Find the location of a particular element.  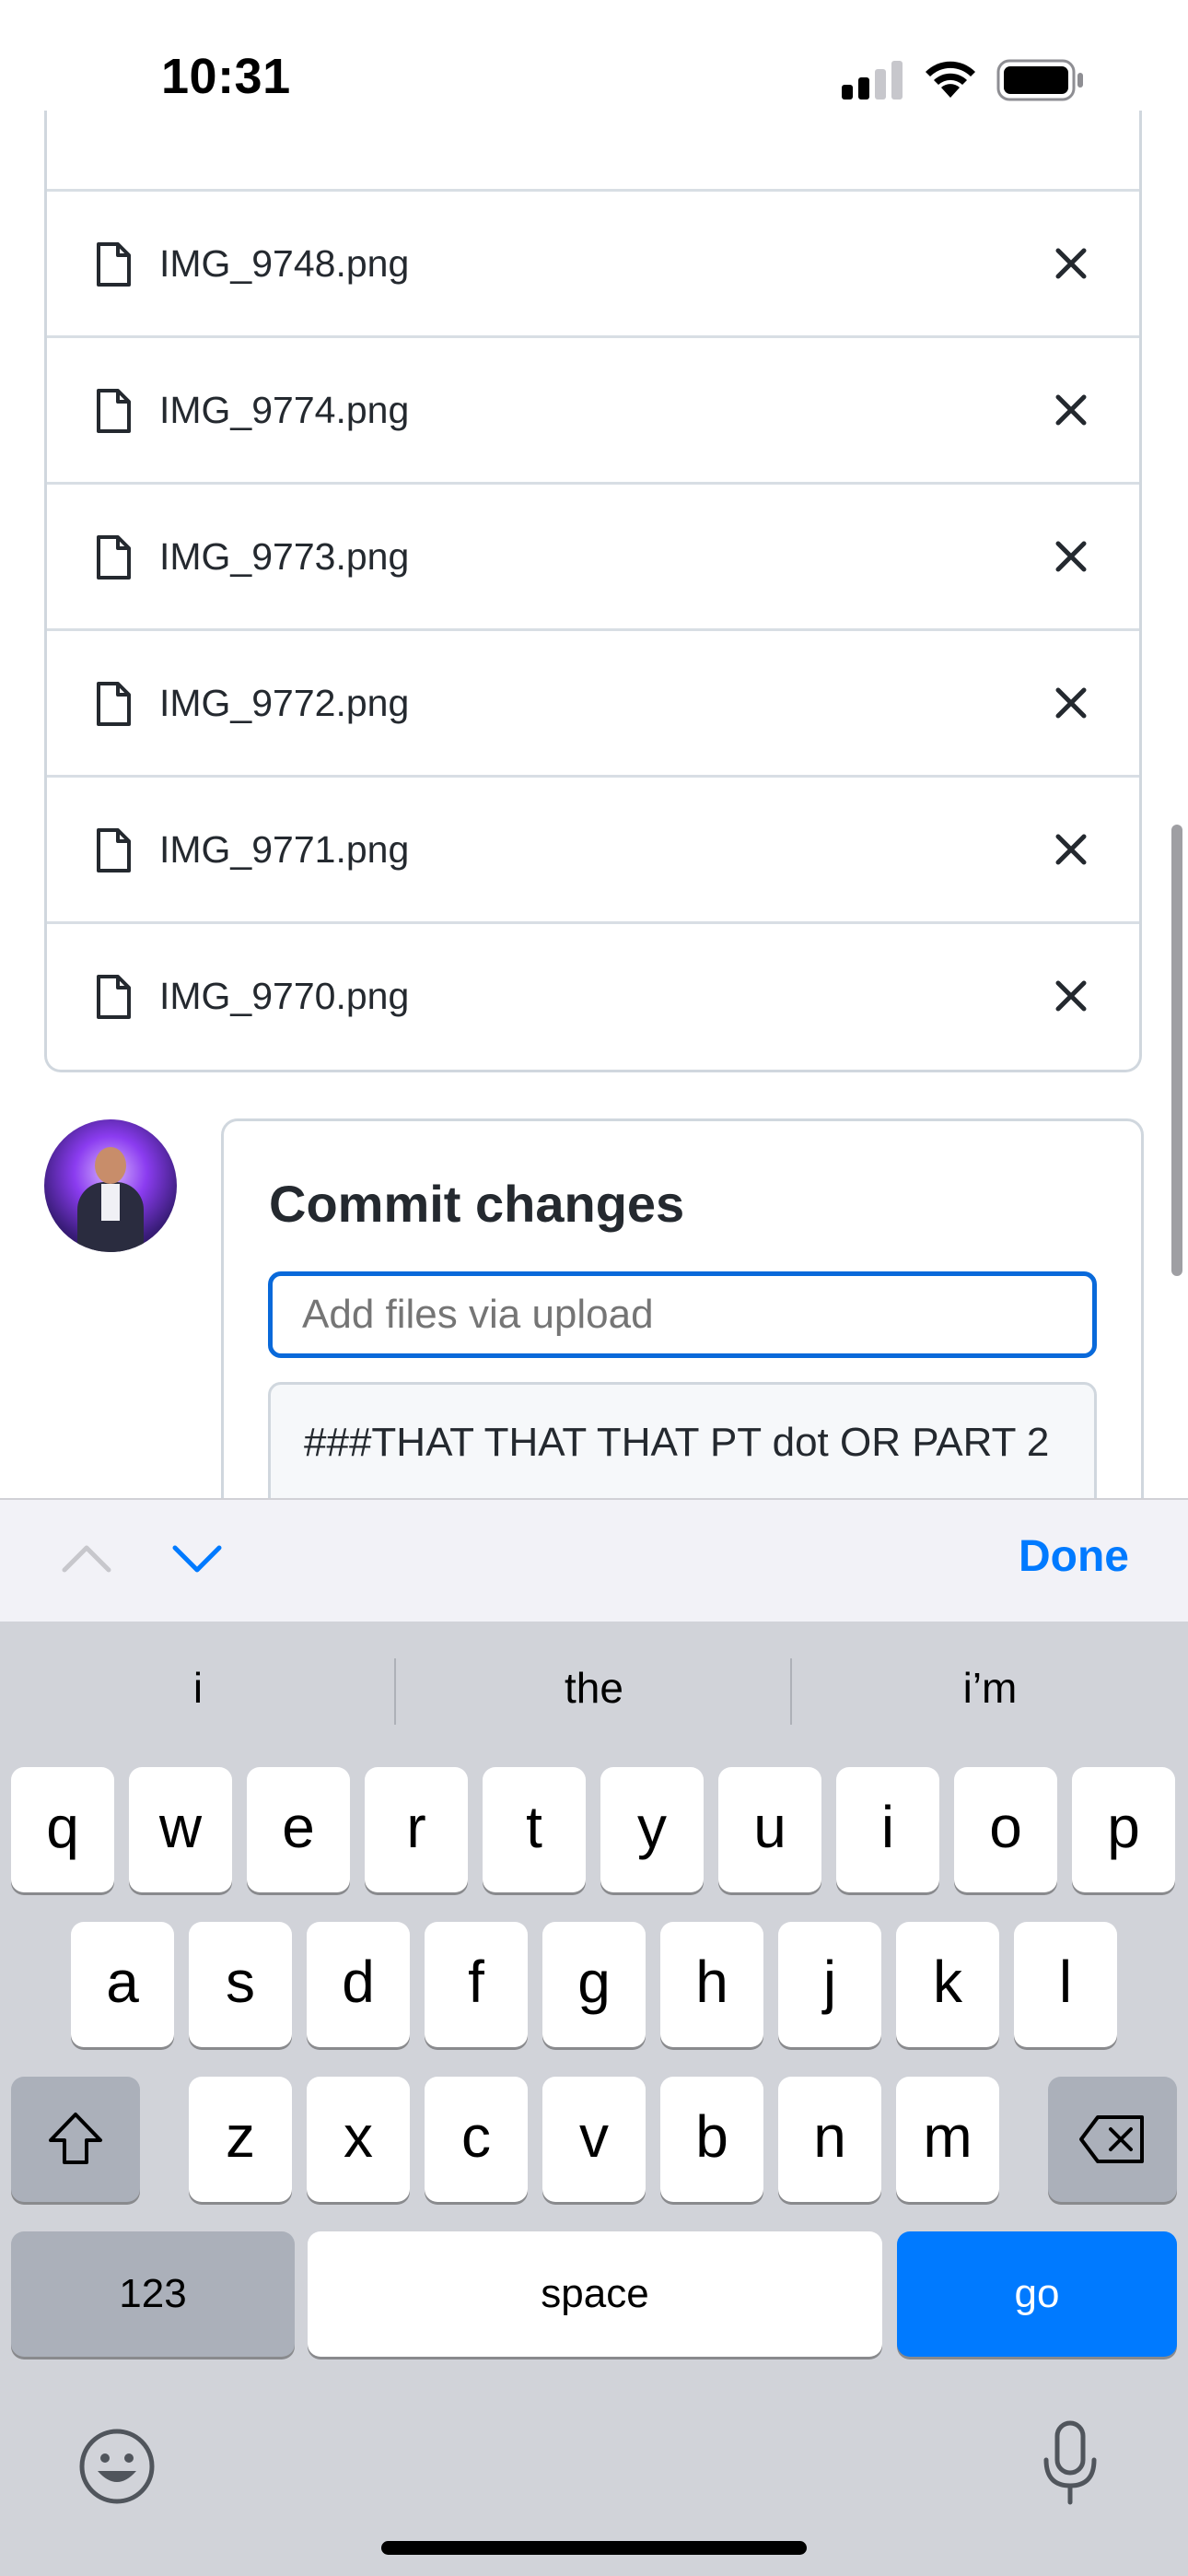

suggestion-1: i is located at coordinates (198, 1688).